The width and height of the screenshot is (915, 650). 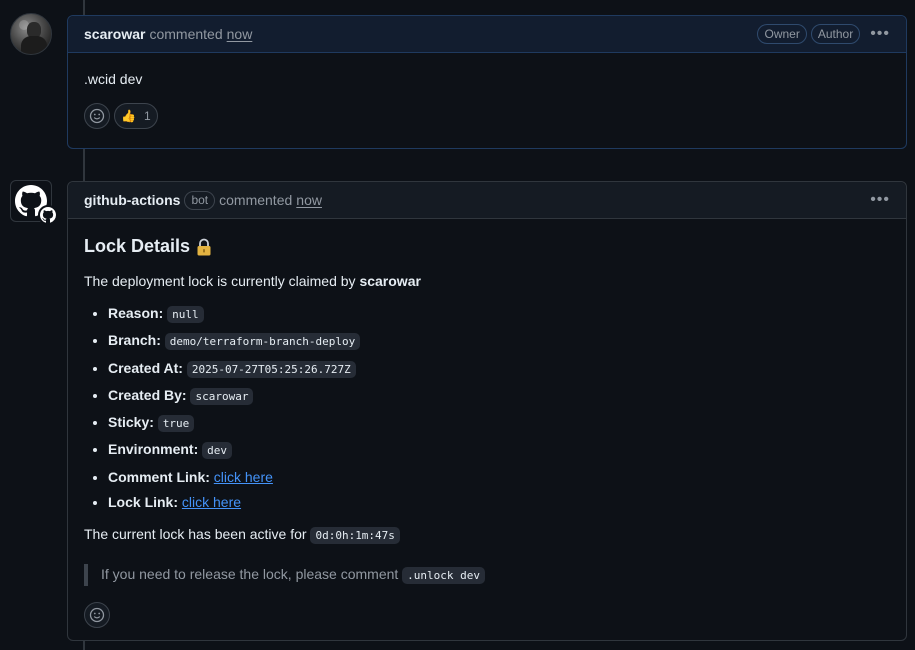 What do you see at coordinates (147, 116) in the screenshot?
I see `reaction-count: 1` at bounding box center [147, 116].